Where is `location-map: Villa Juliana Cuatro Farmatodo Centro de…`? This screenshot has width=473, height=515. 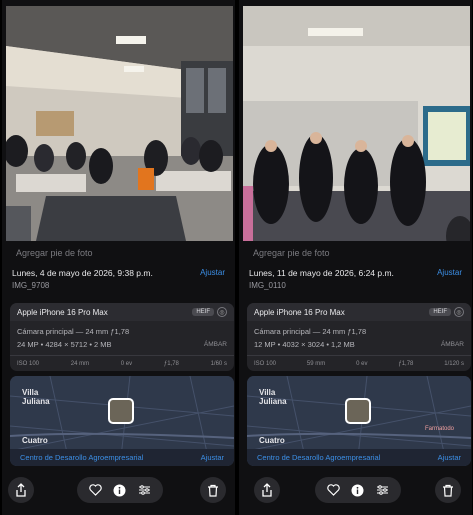 location-map: Villa Juliana Cuatro Farmatodo Centro de… is located at coordinates (359, 421).